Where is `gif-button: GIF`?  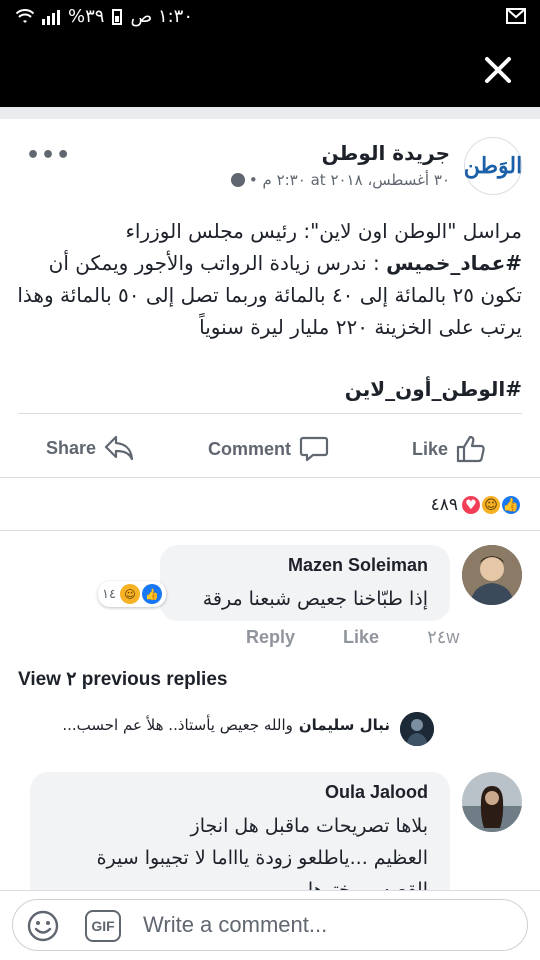 gif-button: GIF is located at coordinates (103, 926).